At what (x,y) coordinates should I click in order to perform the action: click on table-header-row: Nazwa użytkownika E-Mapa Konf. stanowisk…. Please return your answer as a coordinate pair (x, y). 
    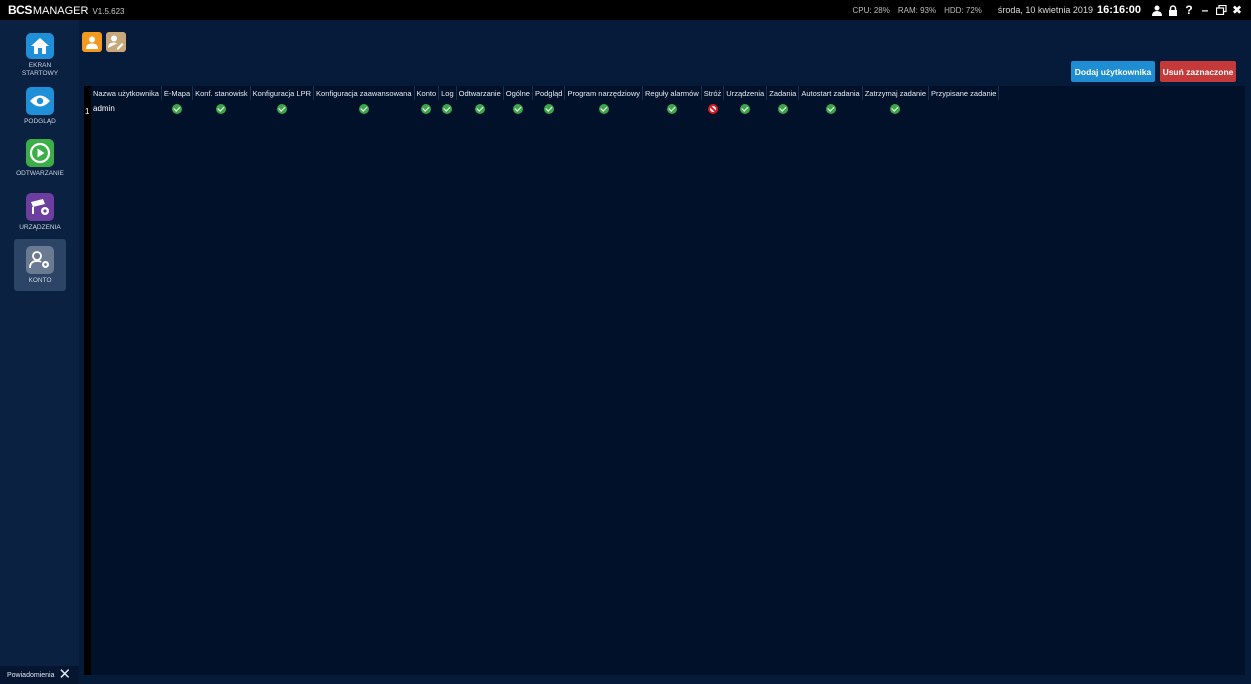
    Looking at the image, I should click on (545, 93).